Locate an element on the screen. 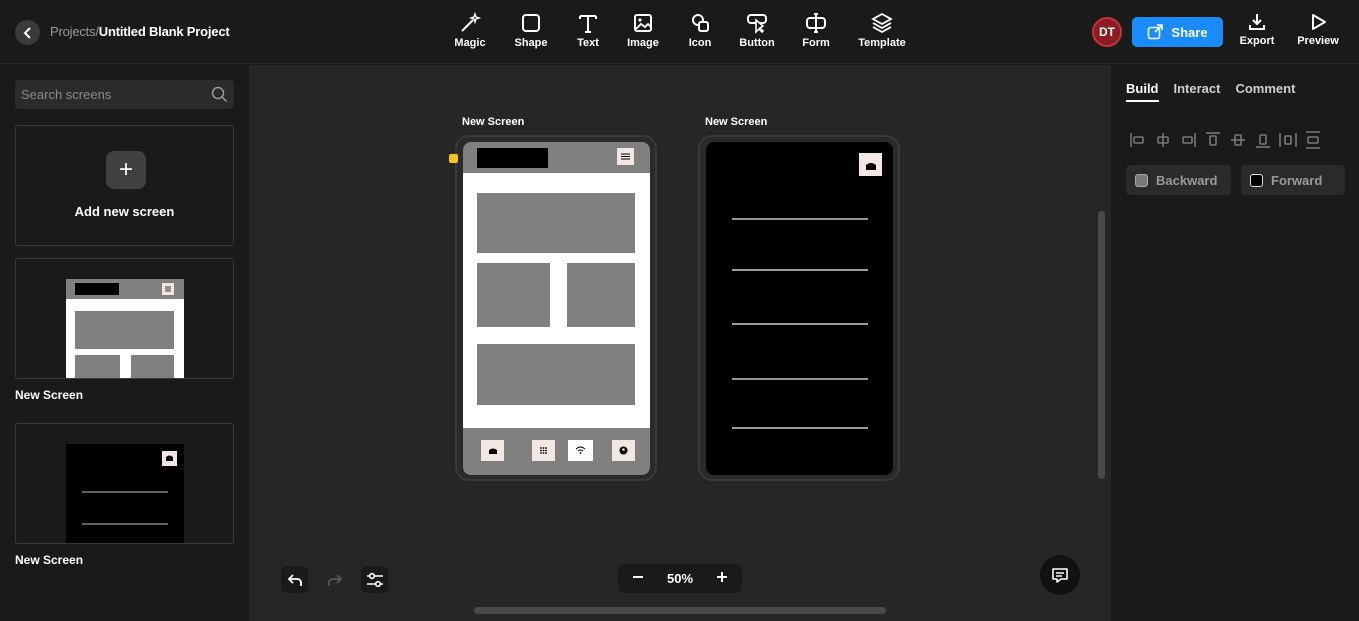 The height and width of the screenshot is (621, 1359). screen-thumbnail-2-label: New Screen is located at coordinates (49, 560).